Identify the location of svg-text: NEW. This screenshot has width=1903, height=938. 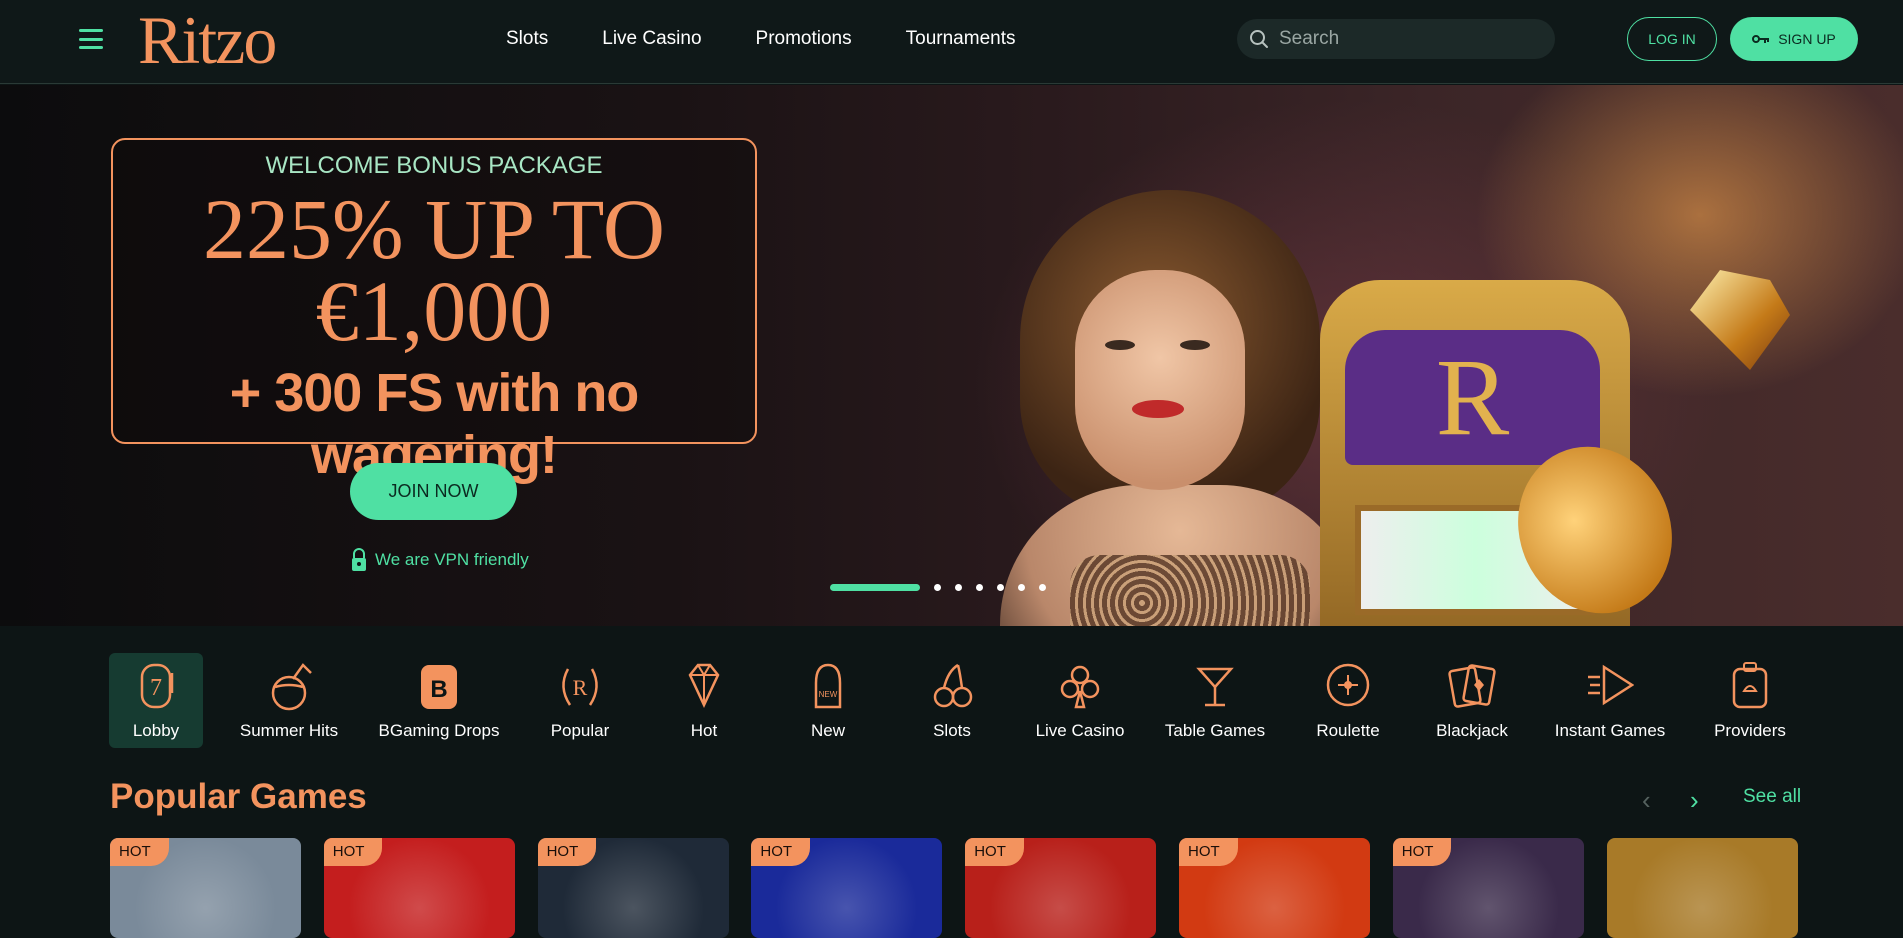
(828, 694).